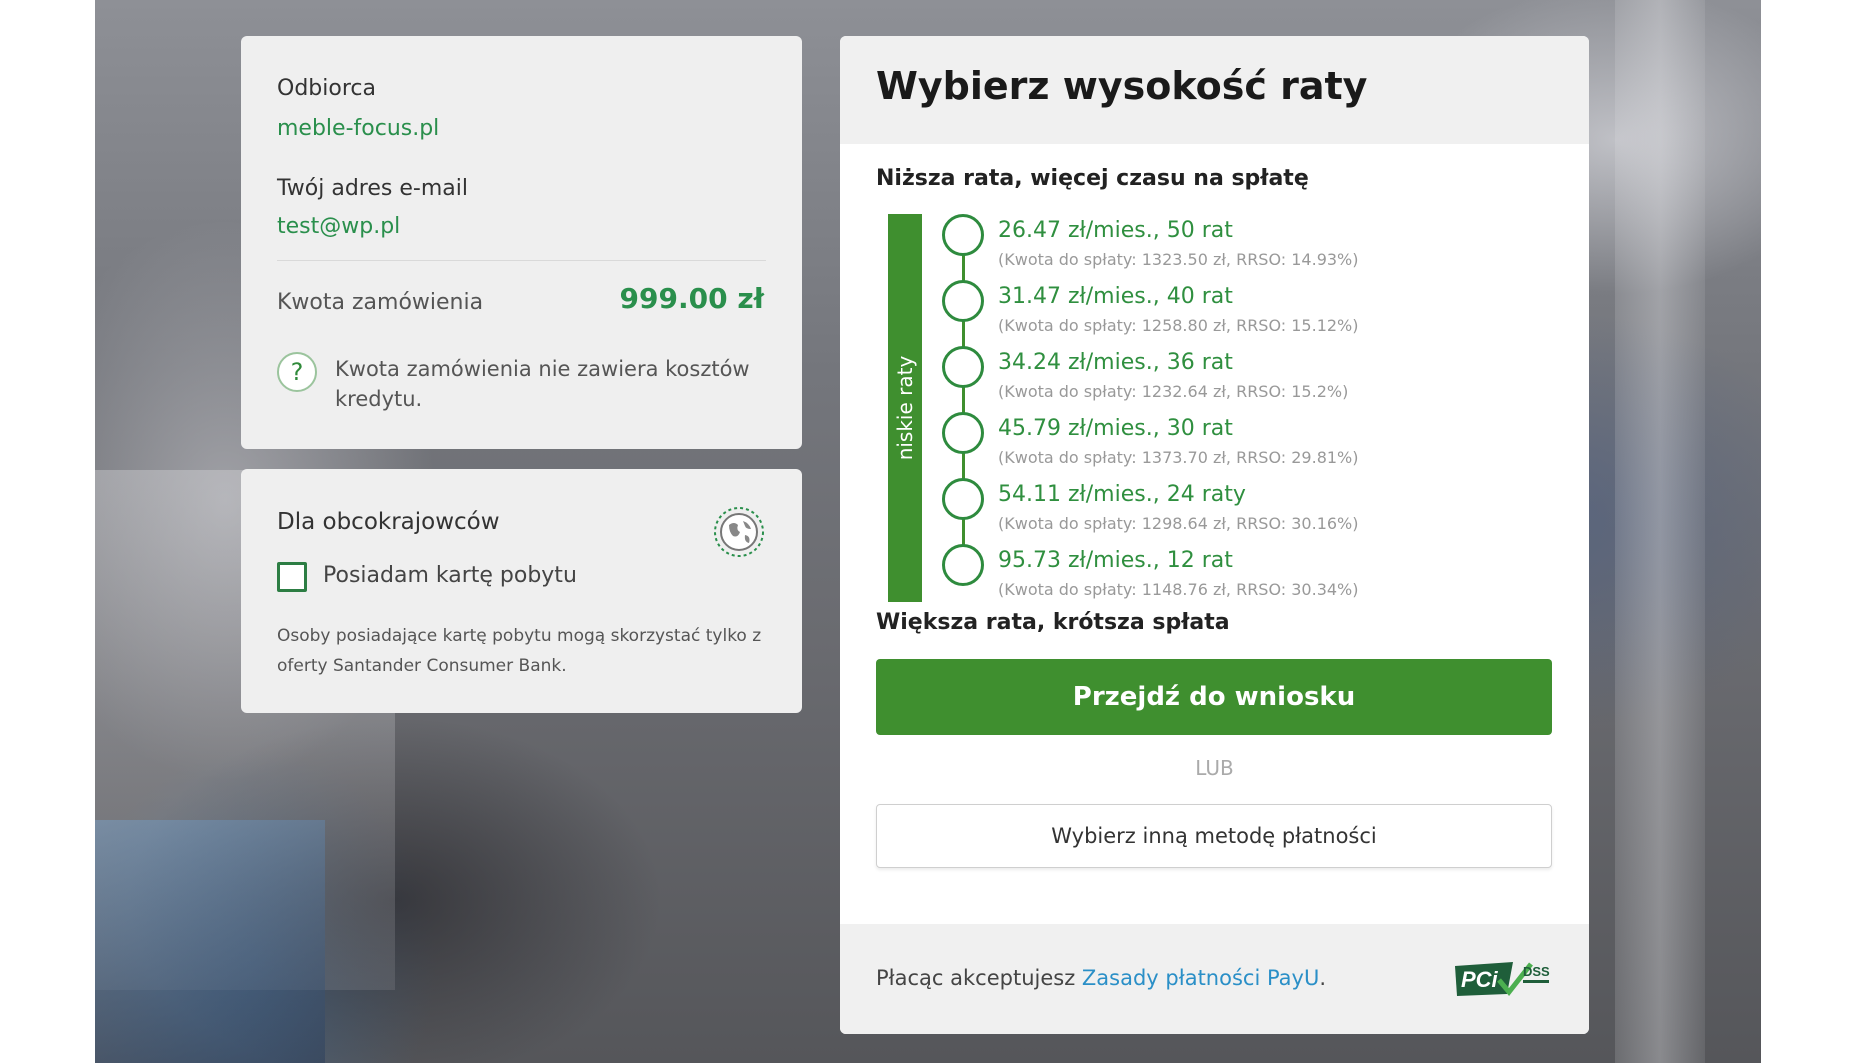  I want to click on background-pole, so click(1660, 531).